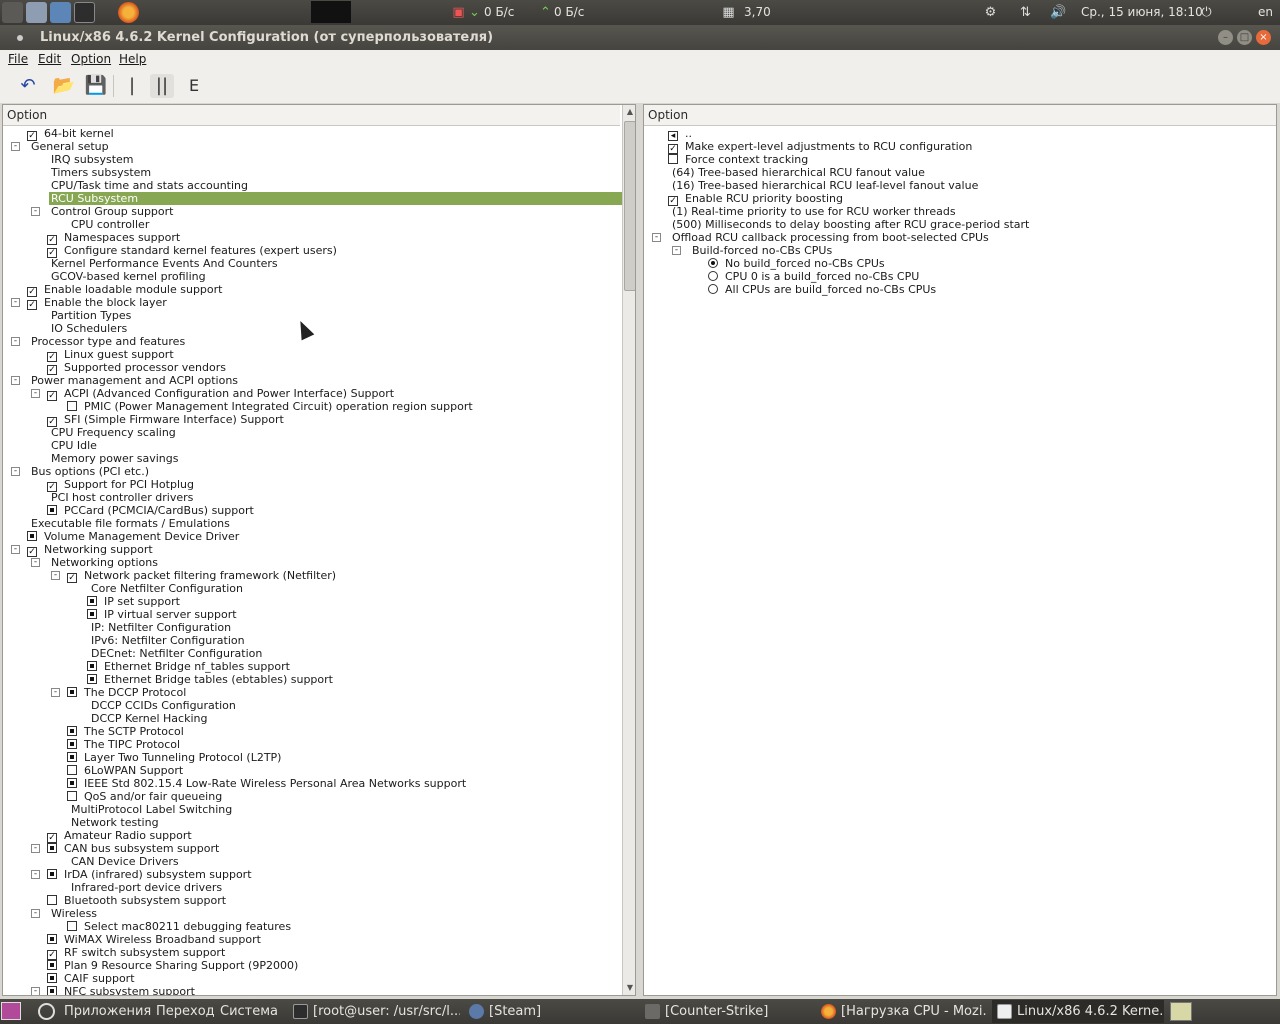 The width and height of the screenshot is (1280, 1024). Describe the element at coordinates (1263, 37) in the screenshot. I see `close-button: ×` at that location.